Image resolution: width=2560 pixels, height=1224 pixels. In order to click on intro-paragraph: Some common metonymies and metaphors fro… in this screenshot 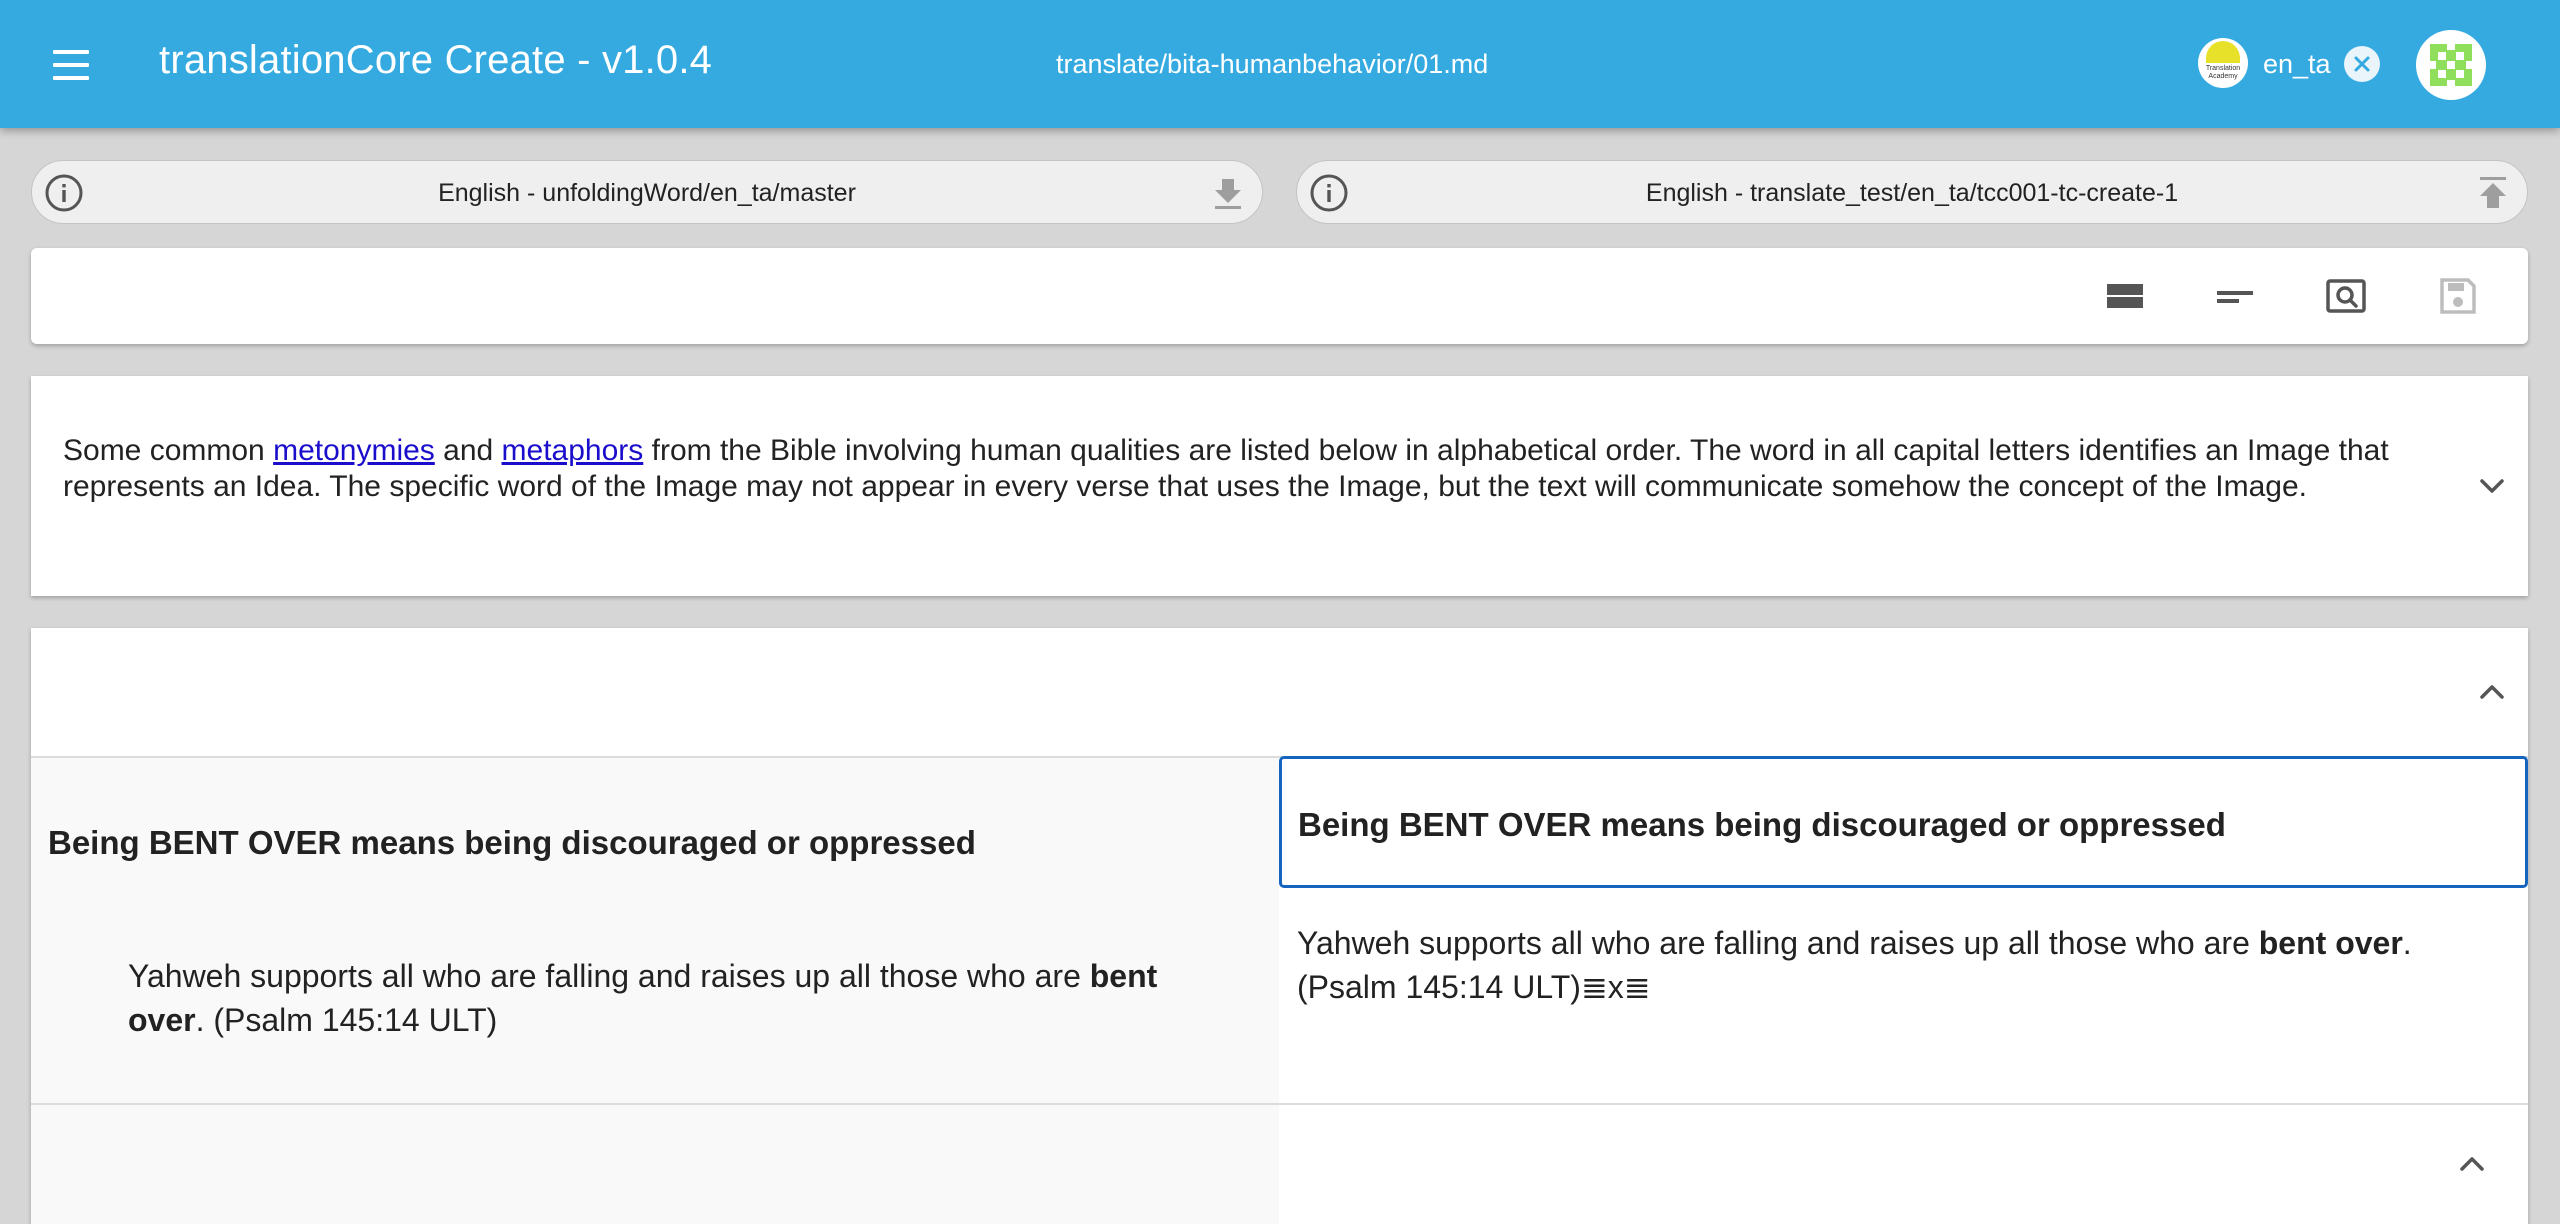, I will do `click(1248, 469)`.